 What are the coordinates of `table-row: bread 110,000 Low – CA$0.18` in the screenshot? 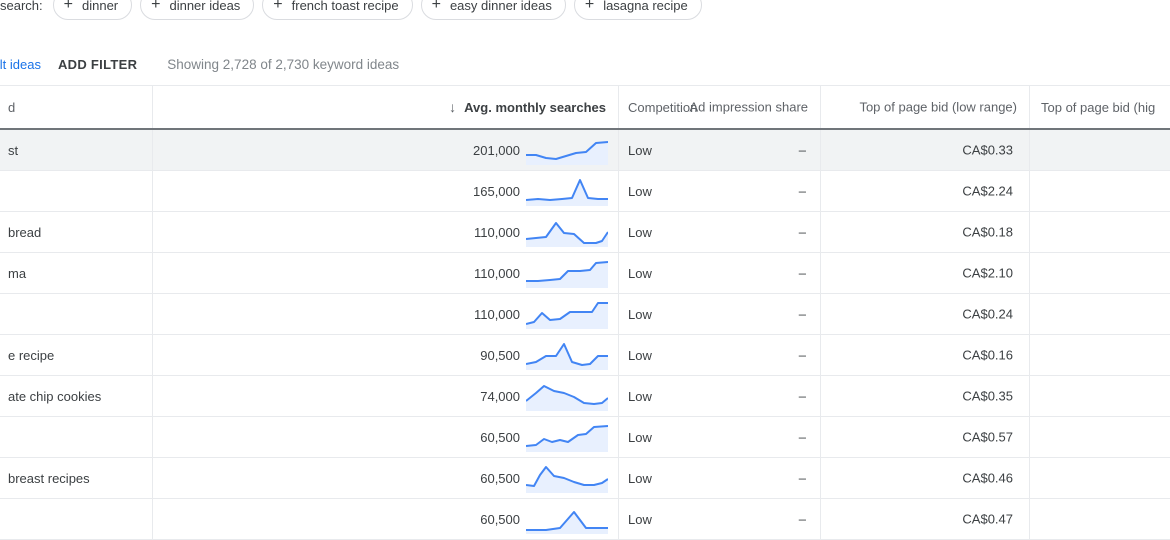 It's located at (585, 232).